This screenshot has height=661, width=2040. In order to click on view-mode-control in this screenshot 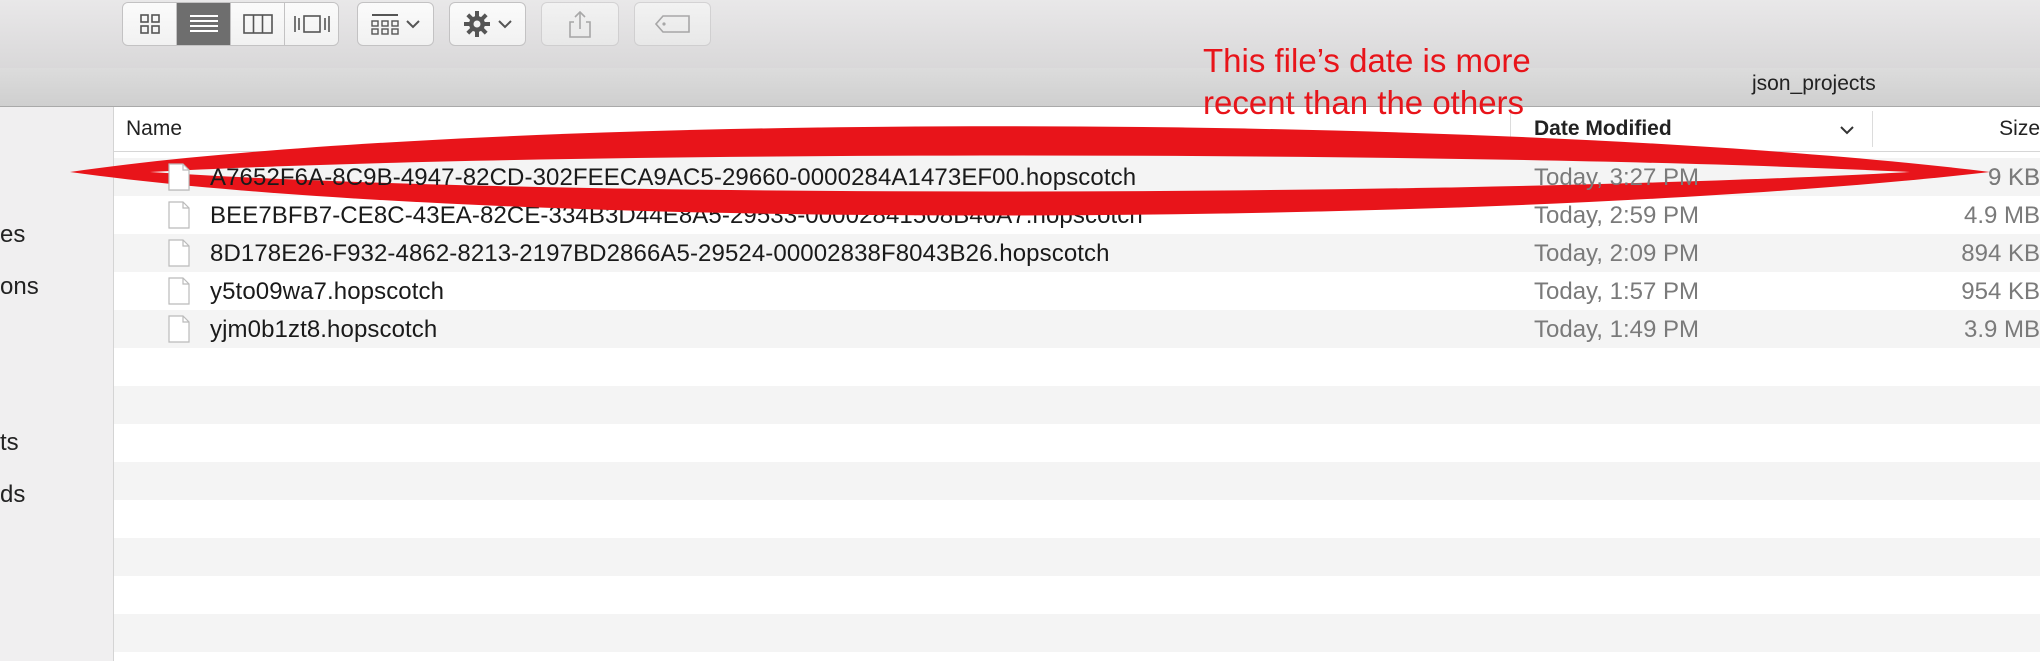, I will do `click(230, 24)`.